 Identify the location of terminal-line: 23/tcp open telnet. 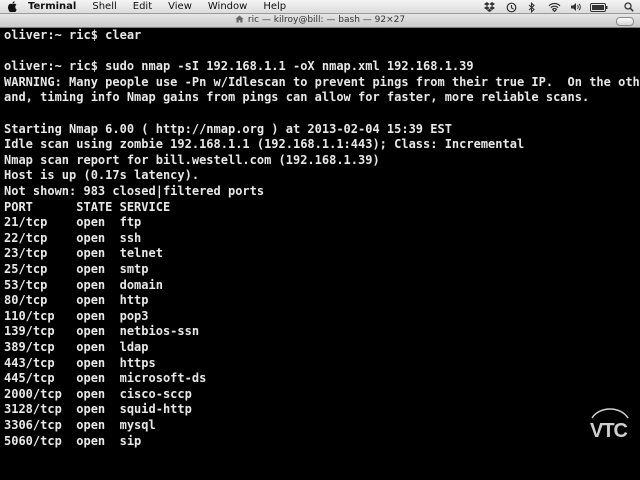
(83, 253).